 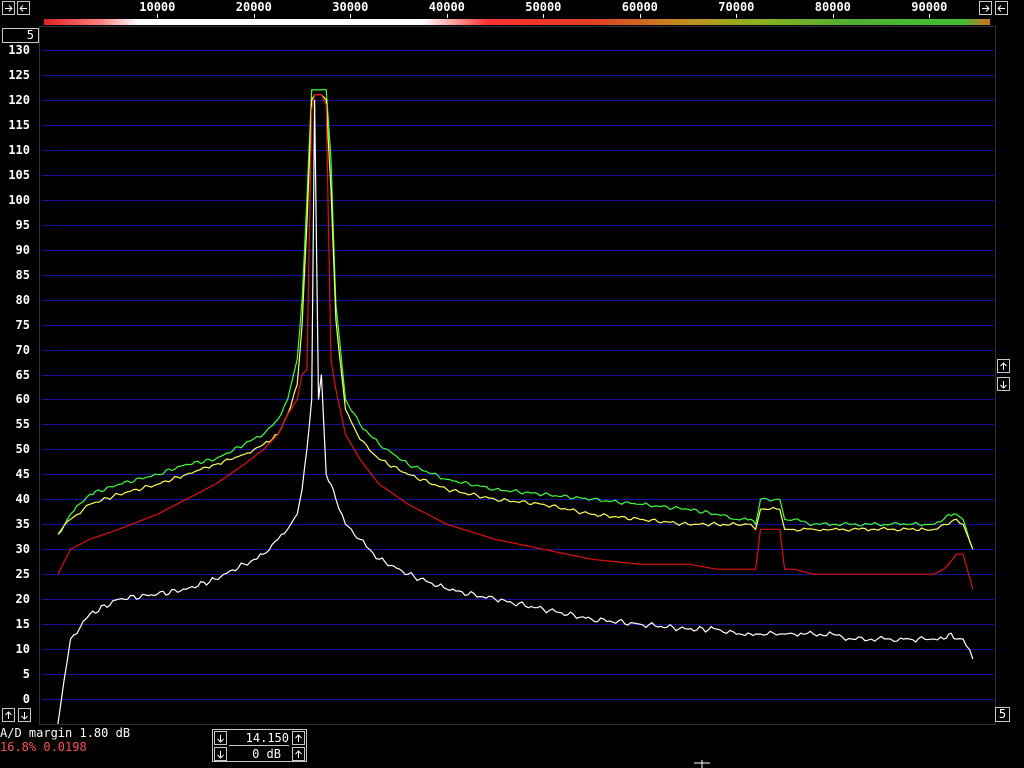 I want to click on cursor-crosshair-icon, so click(x=702, y=764).